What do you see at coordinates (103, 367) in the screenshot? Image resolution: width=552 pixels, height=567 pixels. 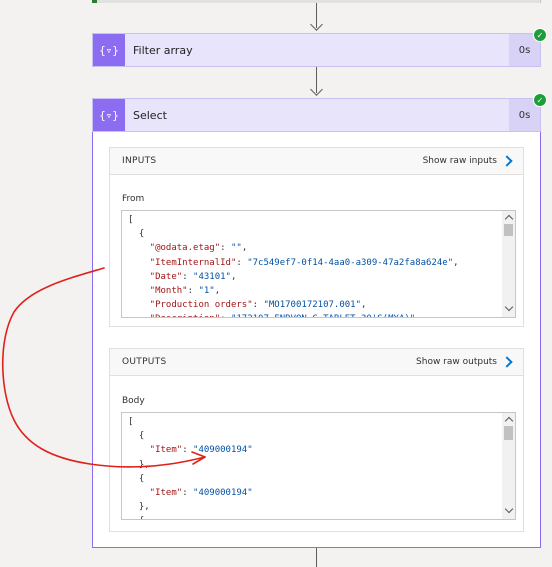 I see `red-annotation-arrow` at bounding box center [103, 367].